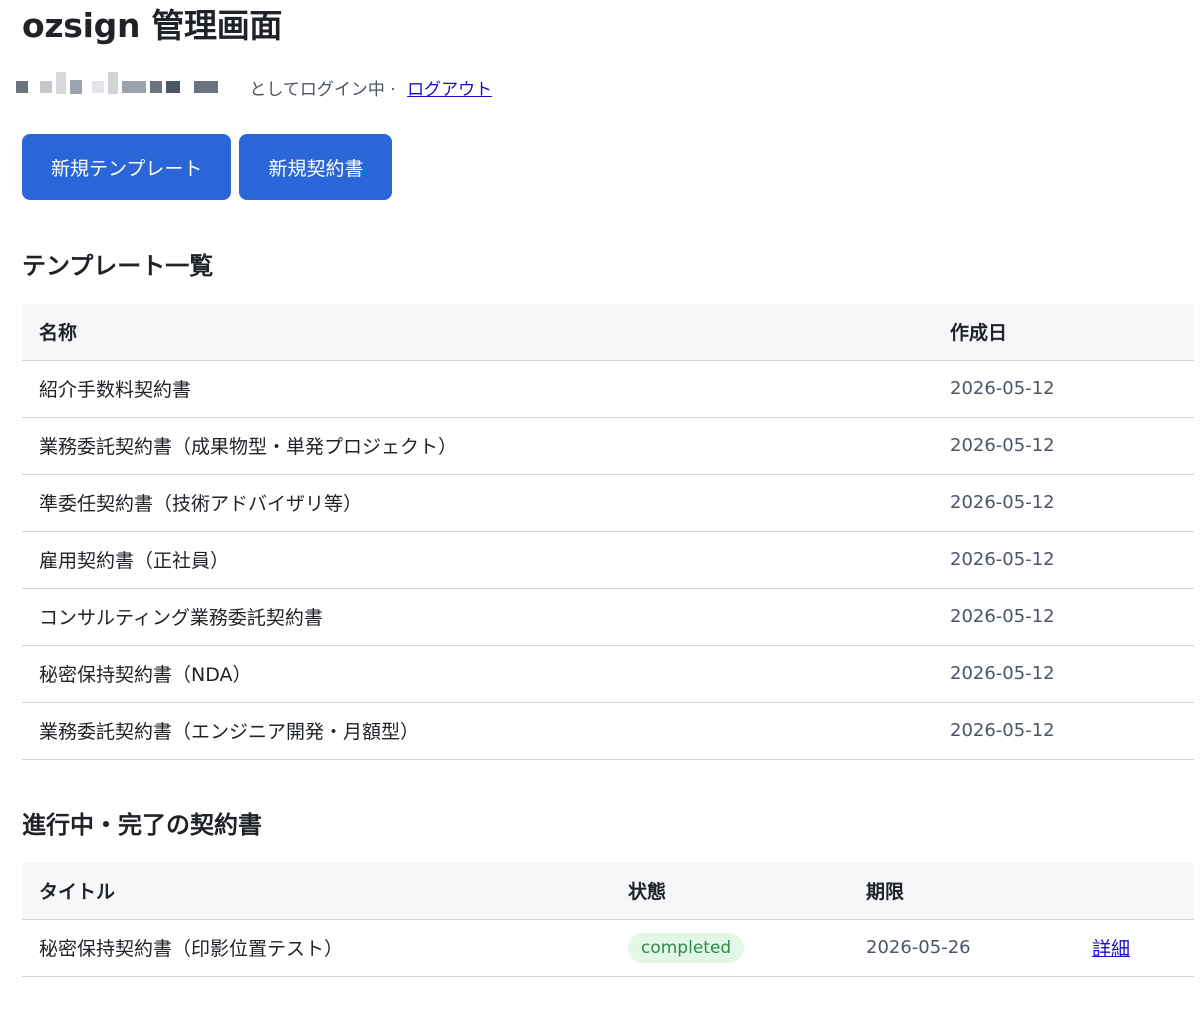 The width and height of the screenshot is (1200, 1022). Describe the element at coordinates (316, 167) in the screenshot. I see `new-contract-button: 新規契約書` at that location.